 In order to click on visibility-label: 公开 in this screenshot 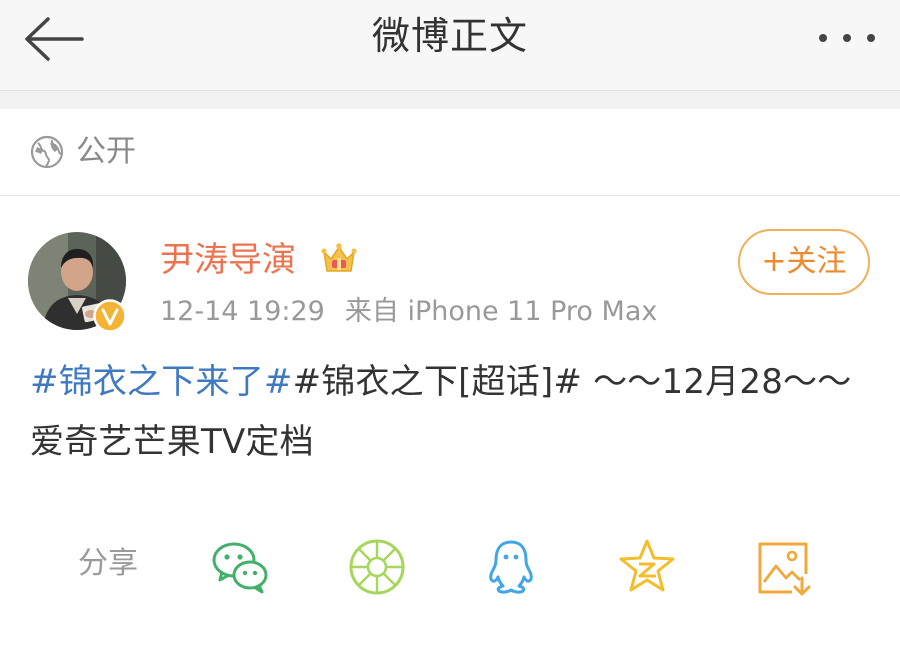, I will do `click(106, 151)`.